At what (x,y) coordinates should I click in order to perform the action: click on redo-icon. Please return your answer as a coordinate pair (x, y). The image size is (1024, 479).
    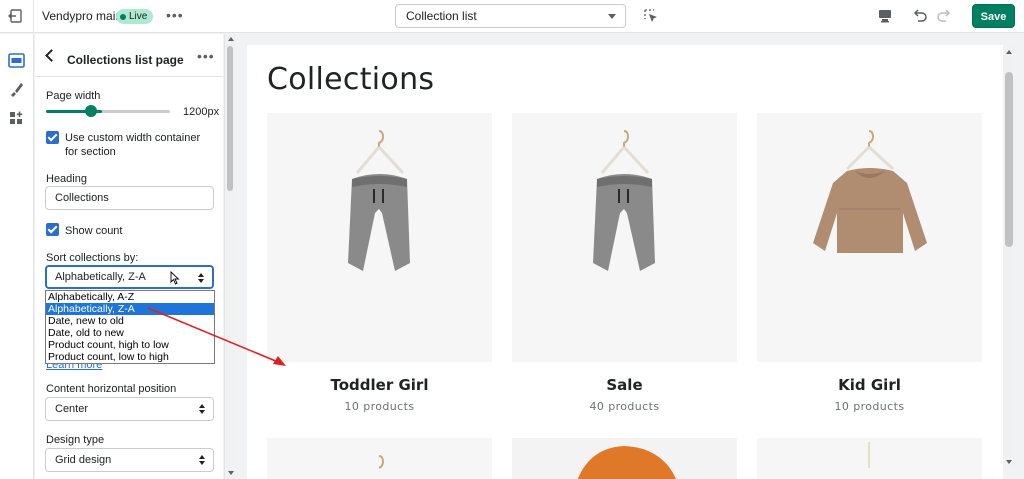
    Looking at the image, I should click on (944, 15).